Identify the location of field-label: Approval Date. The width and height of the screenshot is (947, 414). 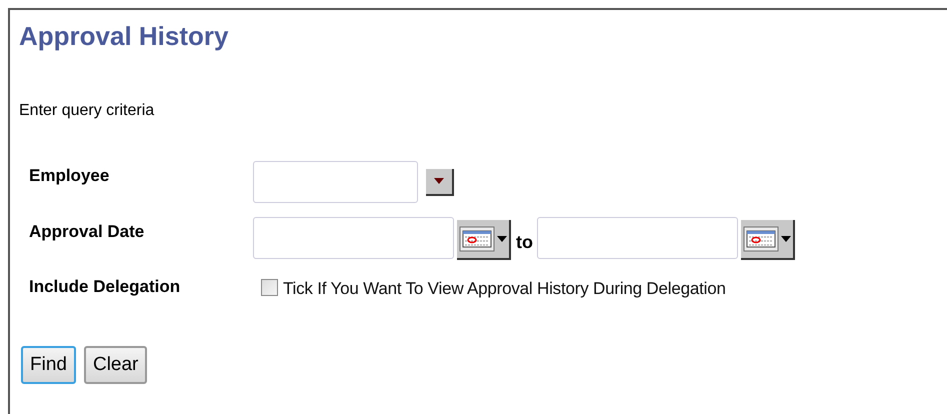
(87, 231).